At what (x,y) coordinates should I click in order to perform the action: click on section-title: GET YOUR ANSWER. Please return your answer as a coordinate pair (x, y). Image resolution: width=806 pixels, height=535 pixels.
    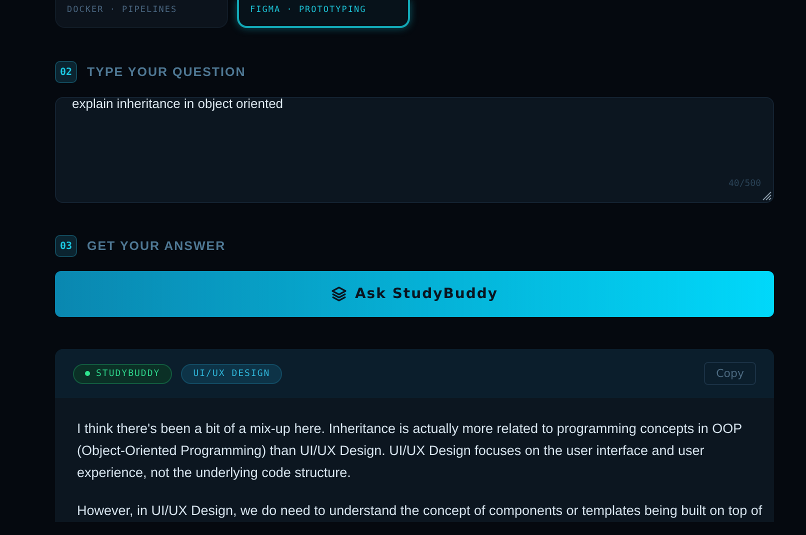
    Looking at the image, I should click on (156, 246).